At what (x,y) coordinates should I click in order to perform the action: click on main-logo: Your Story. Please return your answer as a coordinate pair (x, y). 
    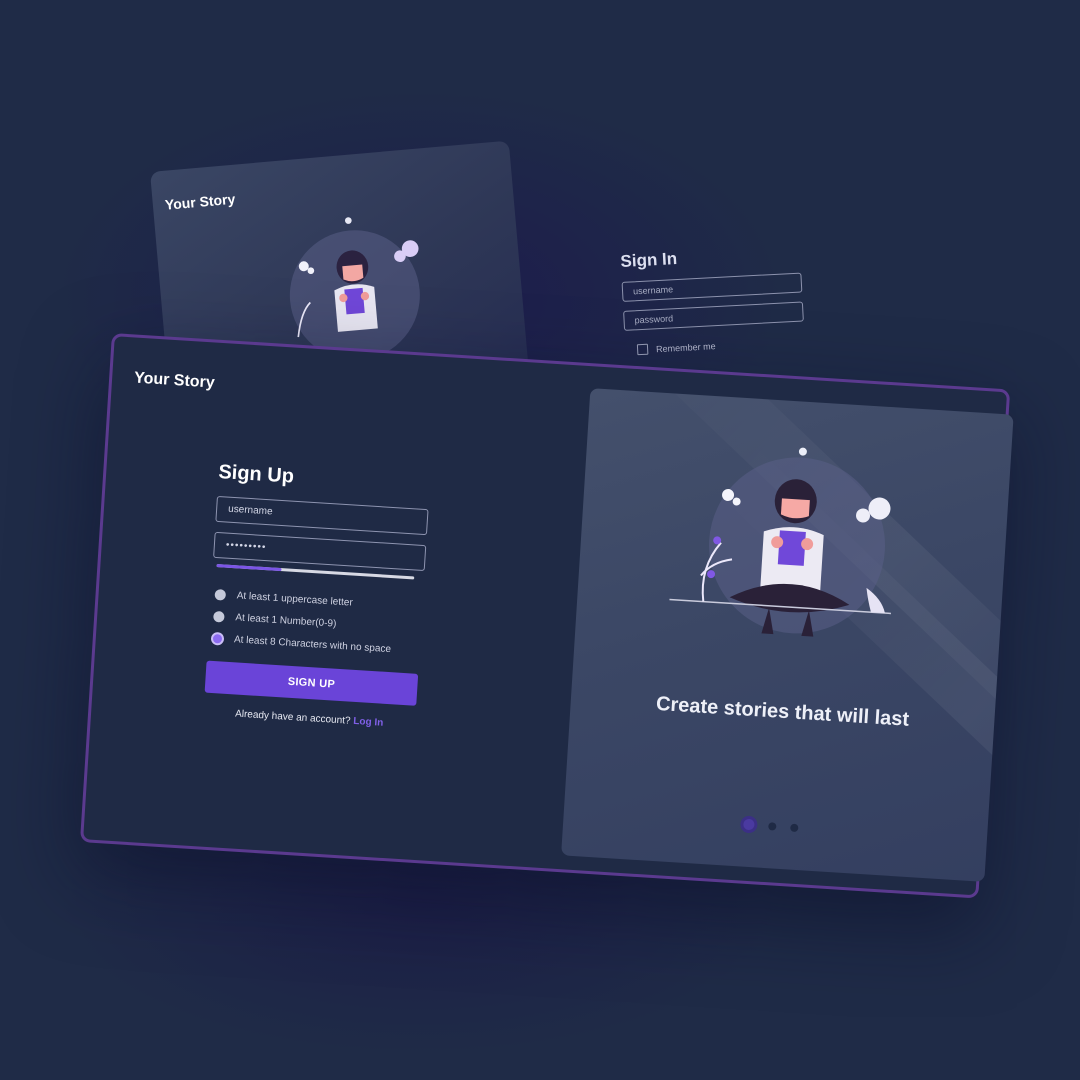
    Looking at the image, I should click on (174, 380).